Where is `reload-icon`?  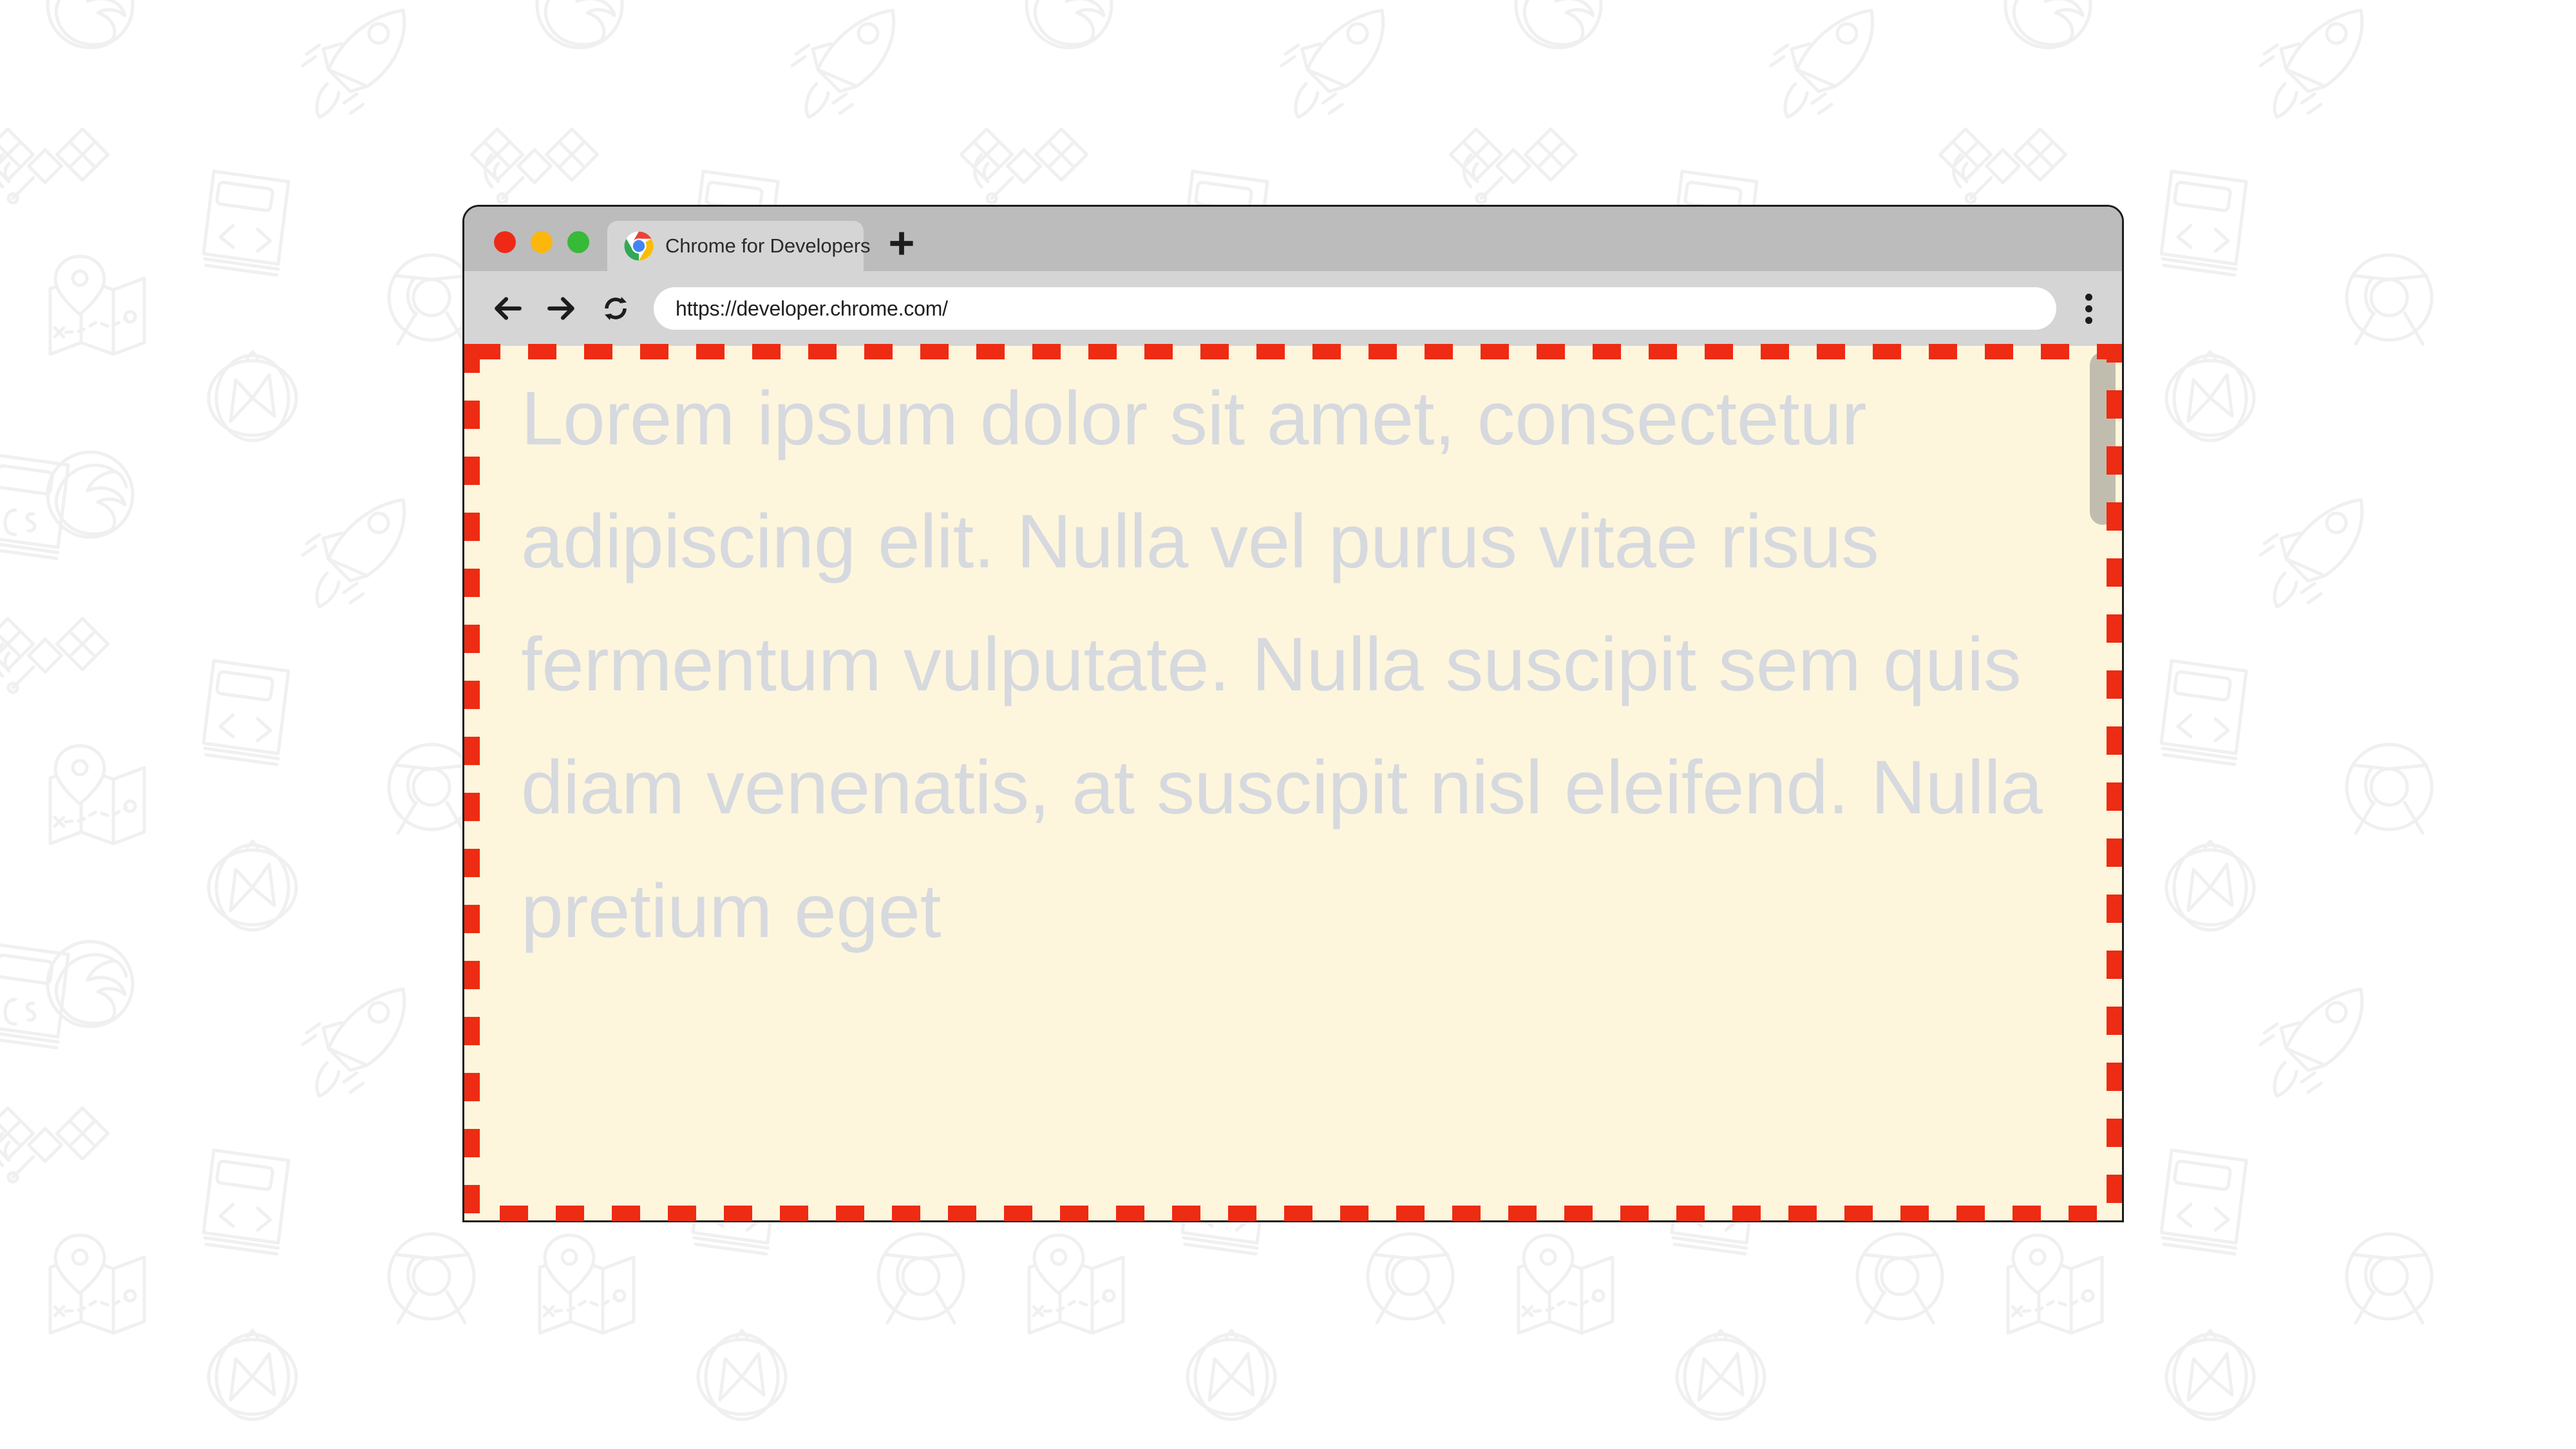
reload-icon is located at coordinates (616, 309).